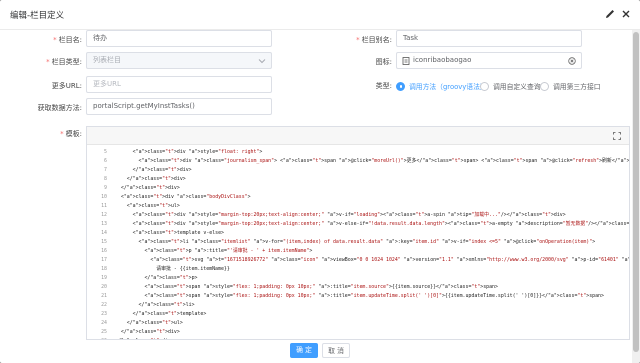 This screenshot has width=640, height=363. What do you see at coordinates (383, 86) in the screenshot?
I see `data-type-label: 类型:` at bounding box center [383, 86].